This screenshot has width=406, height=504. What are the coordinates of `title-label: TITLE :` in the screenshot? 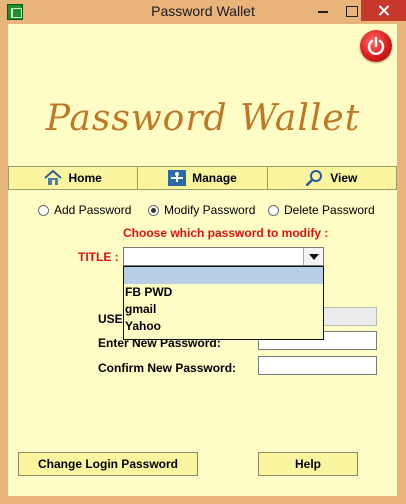 It's located at (98, 257).